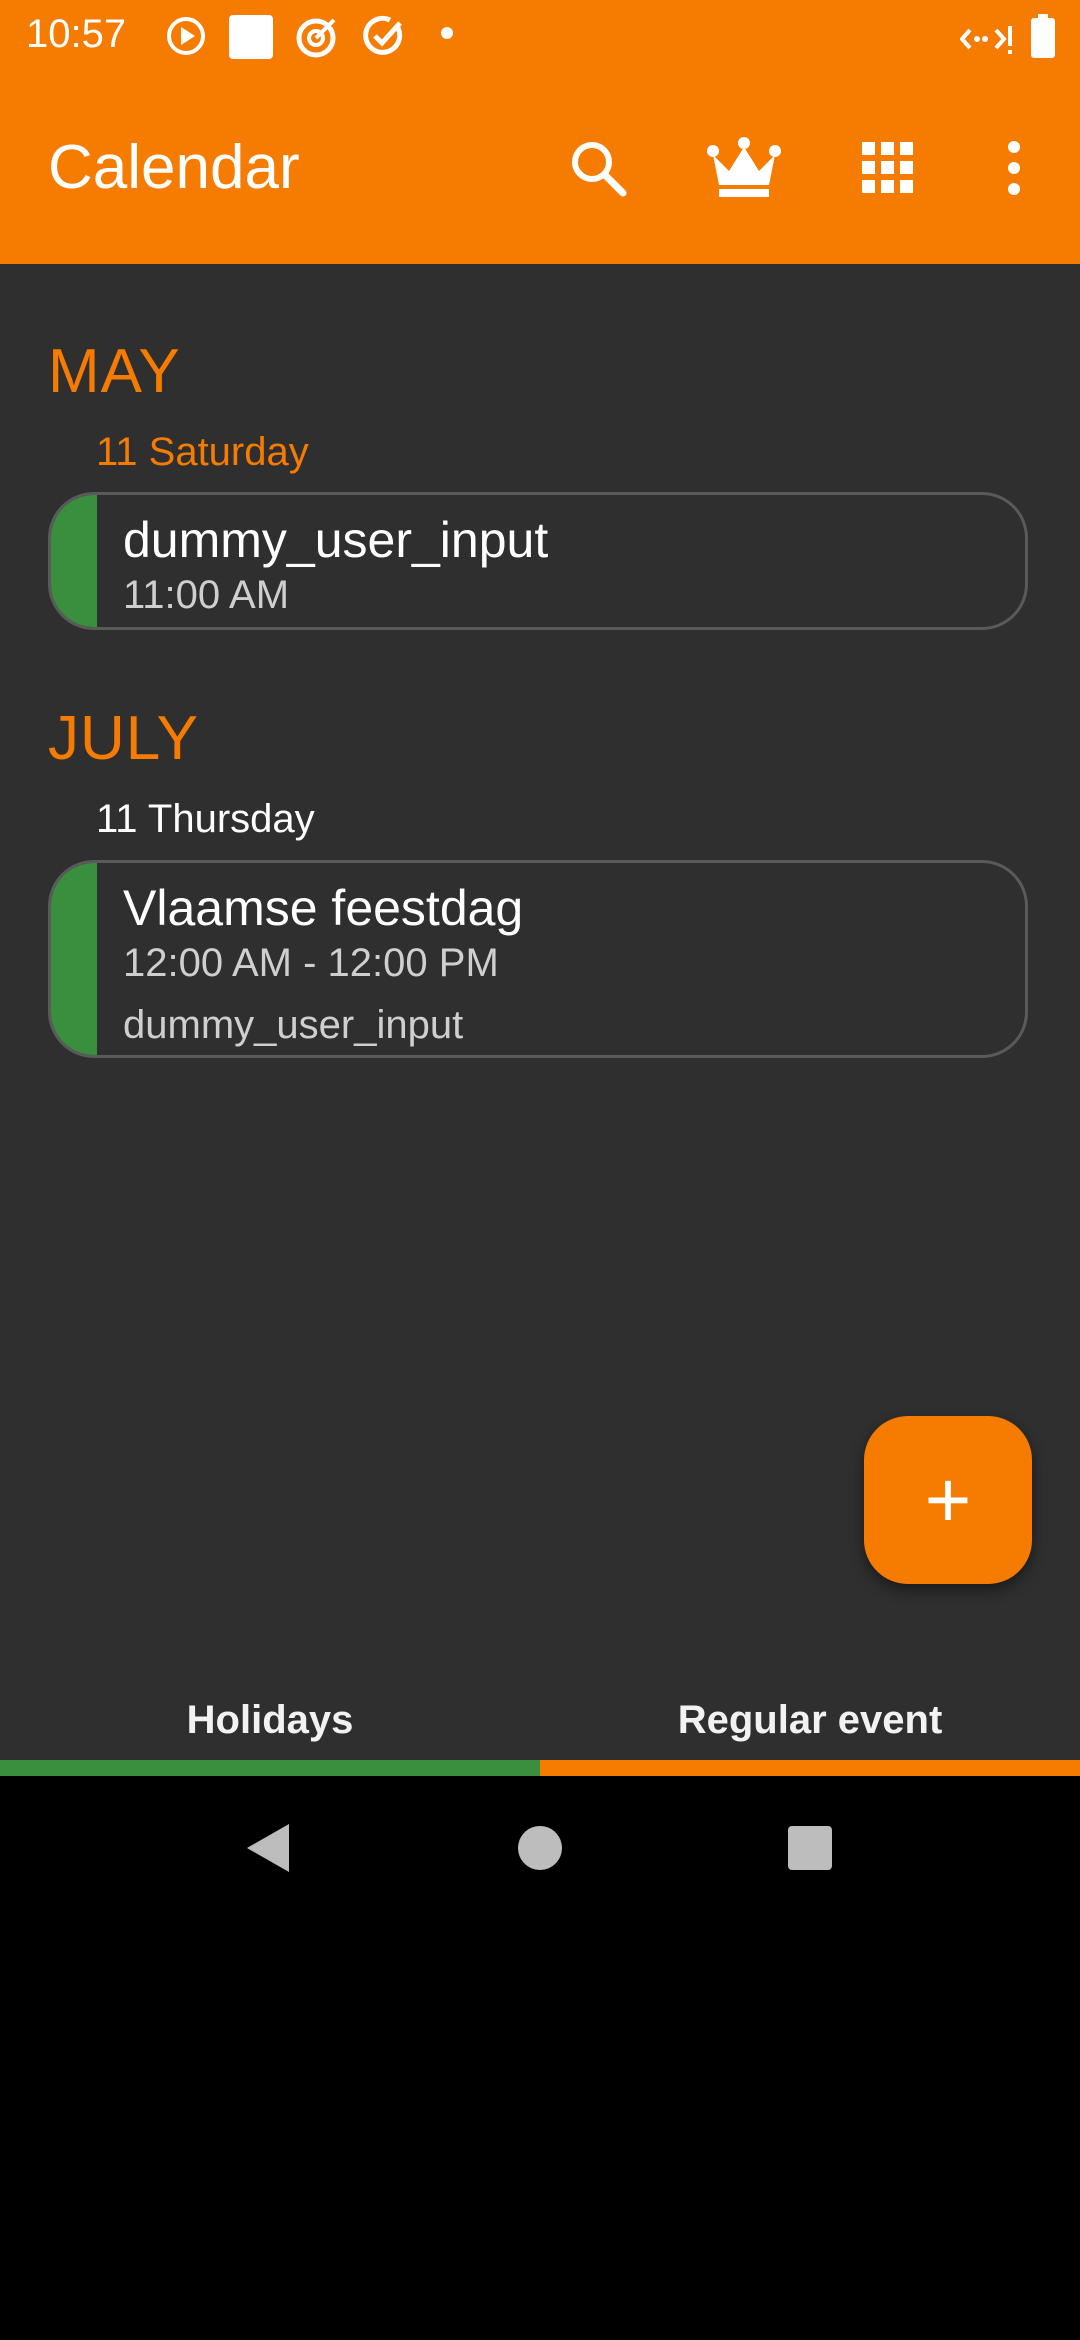  What do you see at coordinates (317, 39) in the screenshot?
I see `target-icon` at bounding box center [317, 39].